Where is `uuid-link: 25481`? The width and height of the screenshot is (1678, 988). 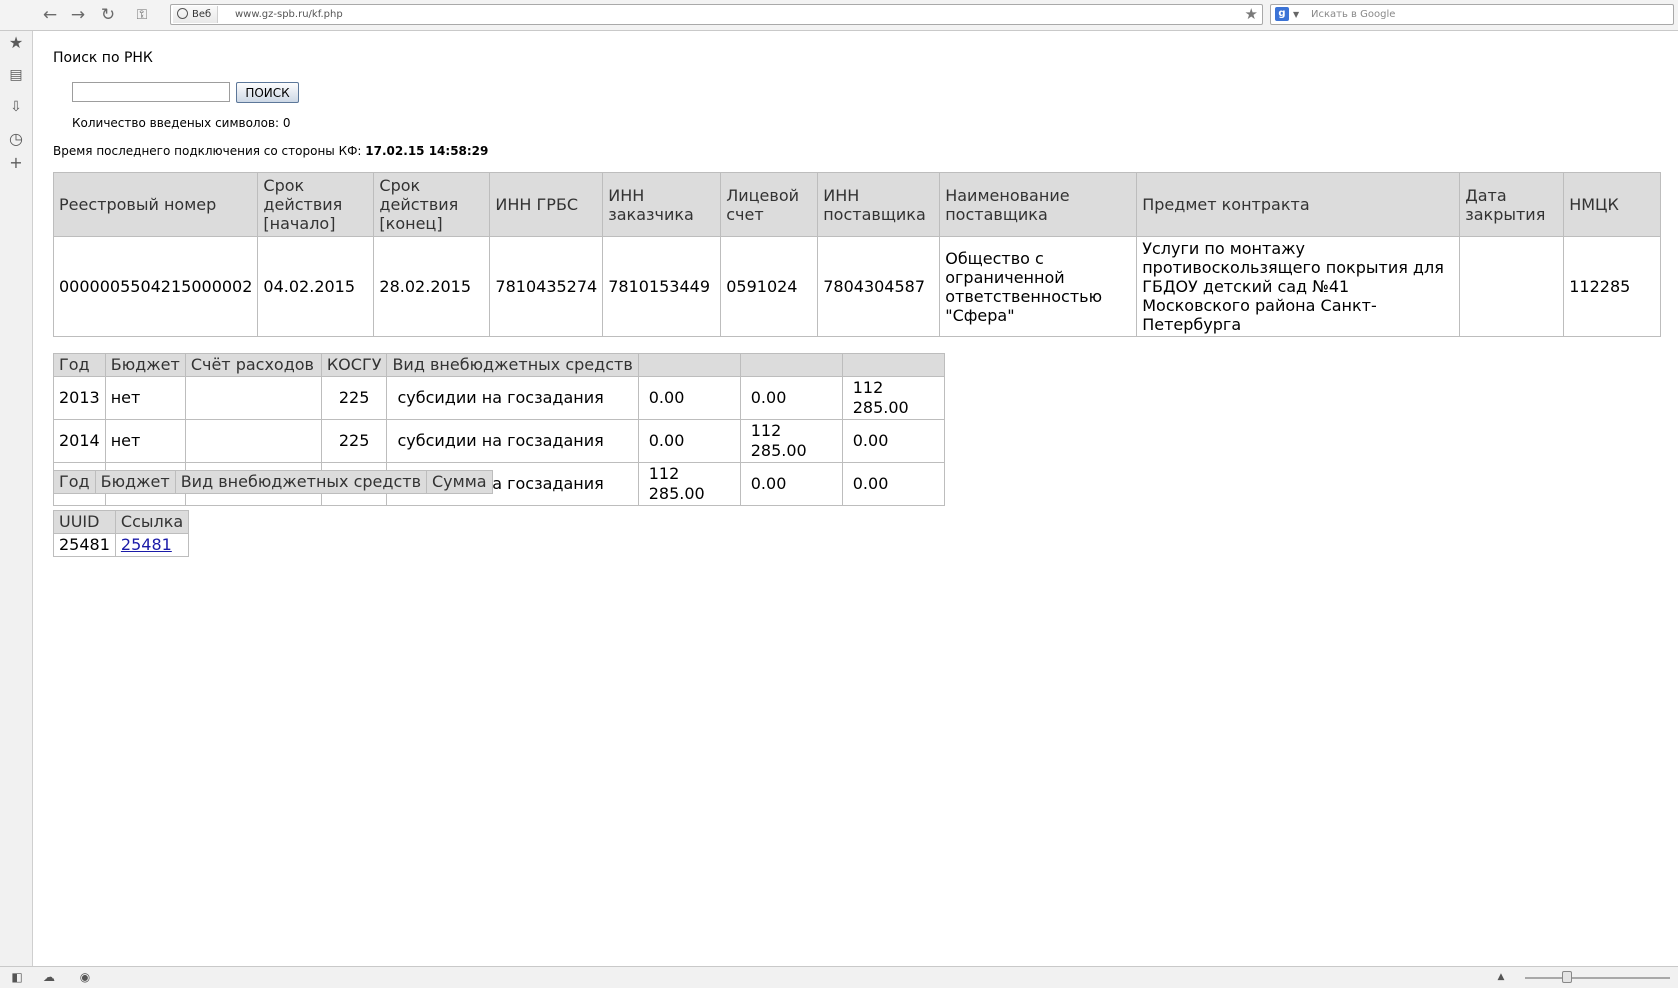
uuid-link: 25481 is located at coordinates (146, 544).